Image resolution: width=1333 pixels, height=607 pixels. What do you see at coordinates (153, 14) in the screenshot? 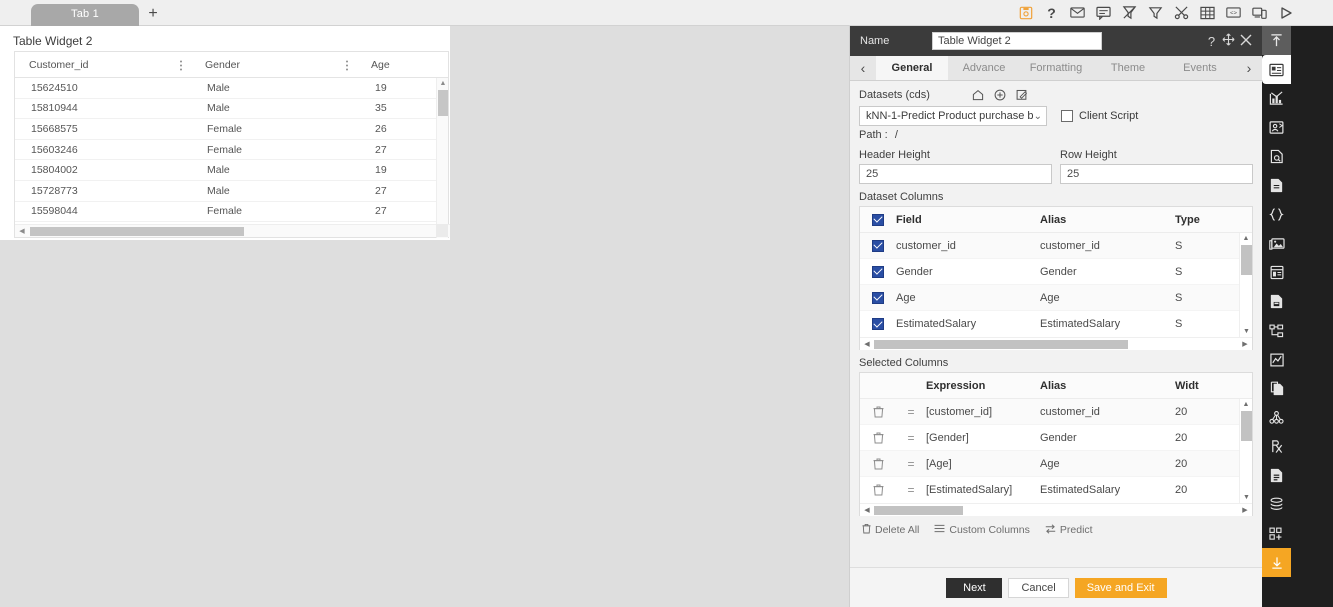
I see `add-tab-button: +` at bounding box center [153, 14].